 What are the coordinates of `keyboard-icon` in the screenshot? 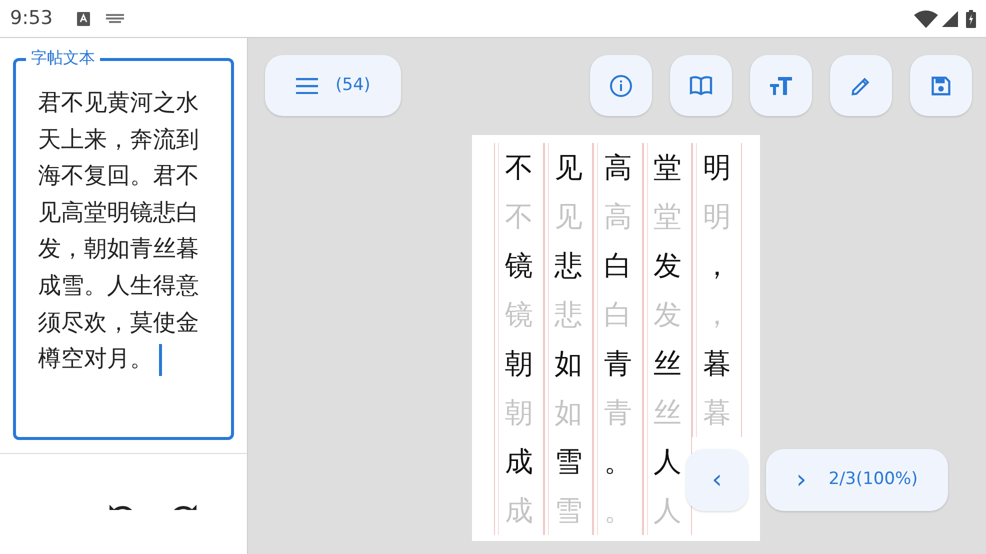 It's located at (115, 18).